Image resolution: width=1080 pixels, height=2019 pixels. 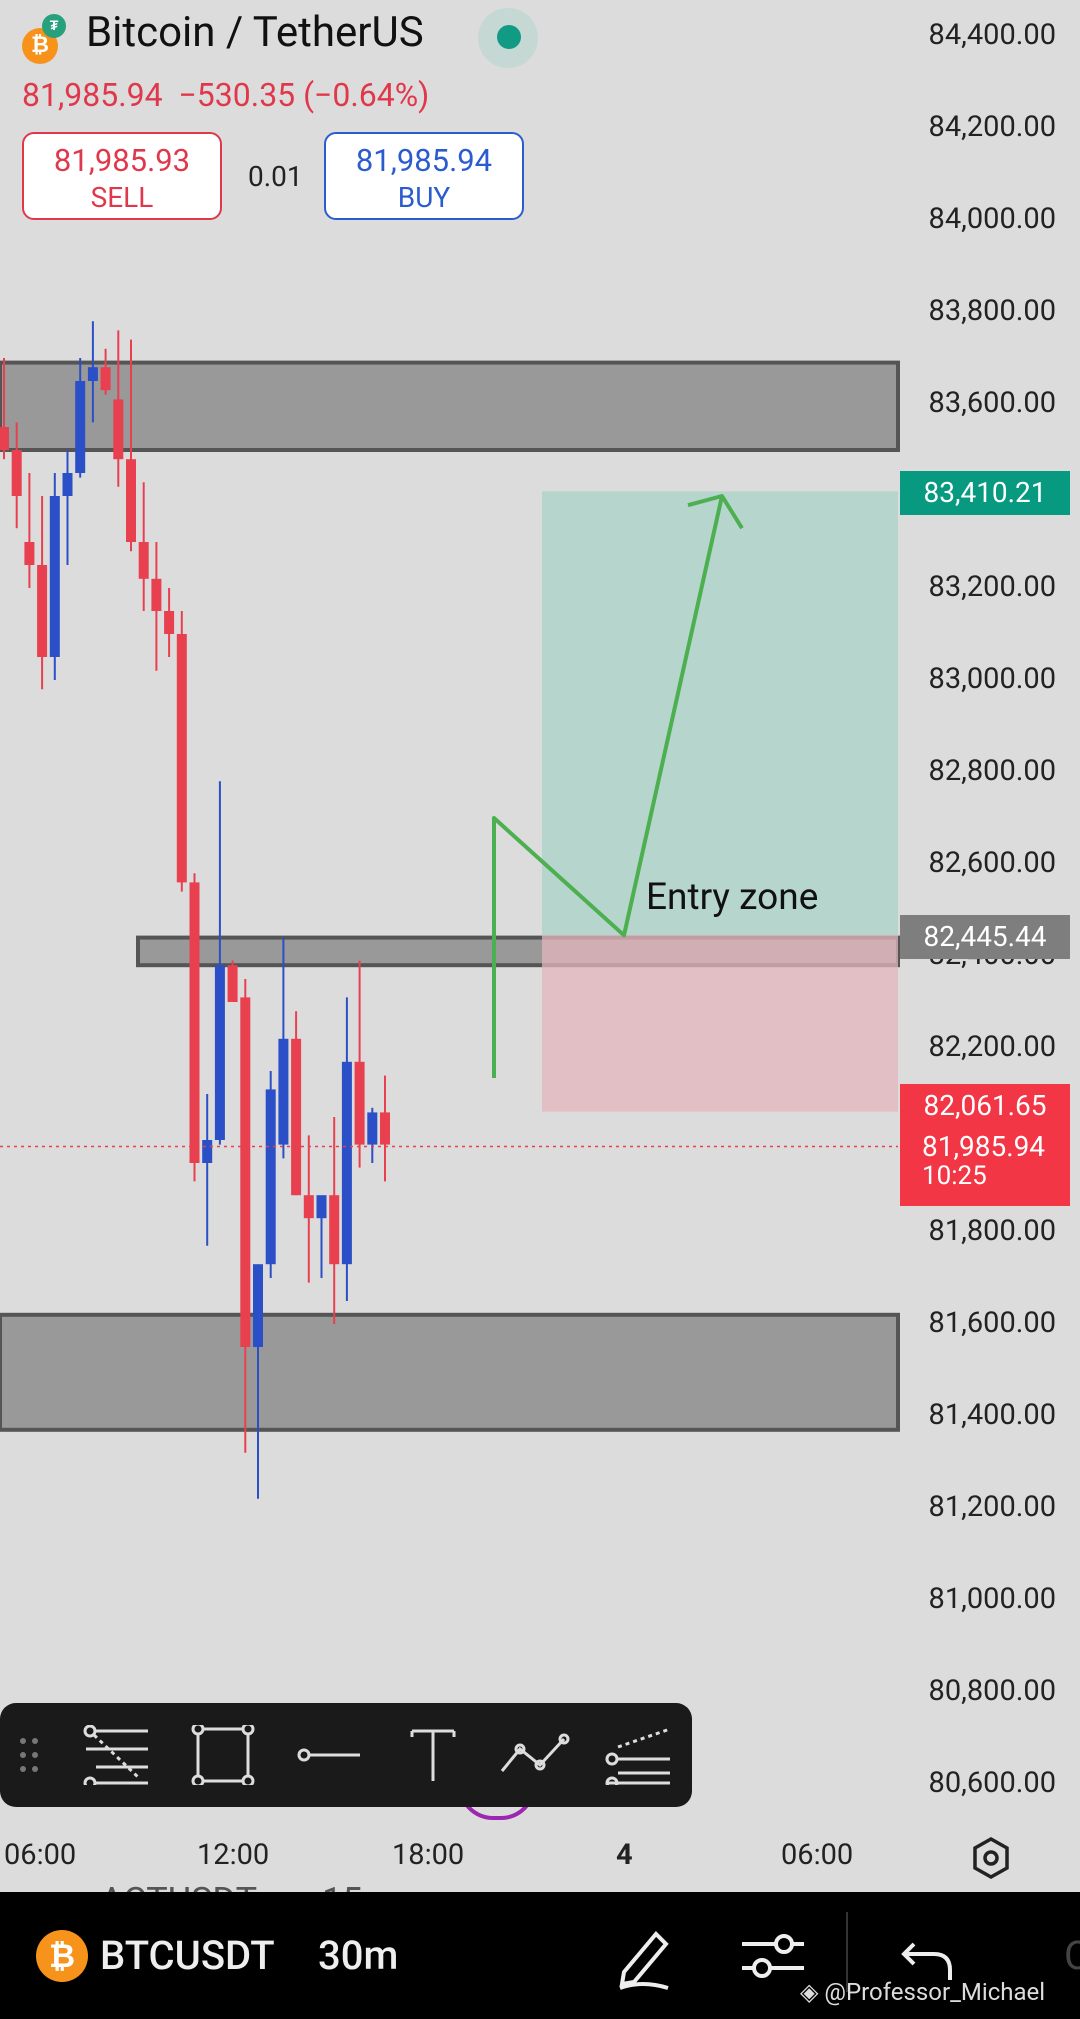 What do you see at coordinates (642, 1955) in the screenshot?
I see `pencil-draw-icon` at bounding box center [642, 1955].